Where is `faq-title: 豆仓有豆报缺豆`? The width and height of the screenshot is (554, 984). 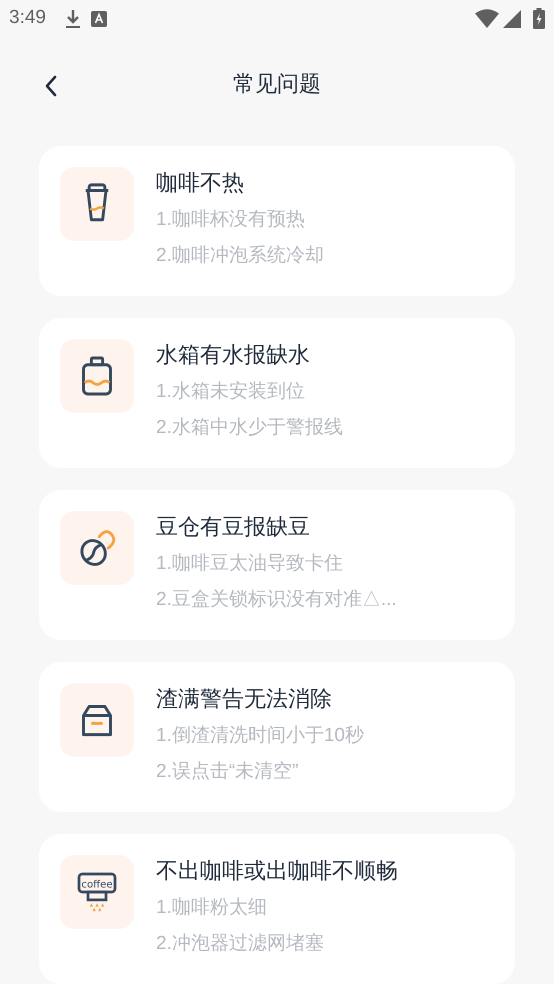
faq-title: 豆仓有豆报缺豆 is located at coordinates (233, 527).